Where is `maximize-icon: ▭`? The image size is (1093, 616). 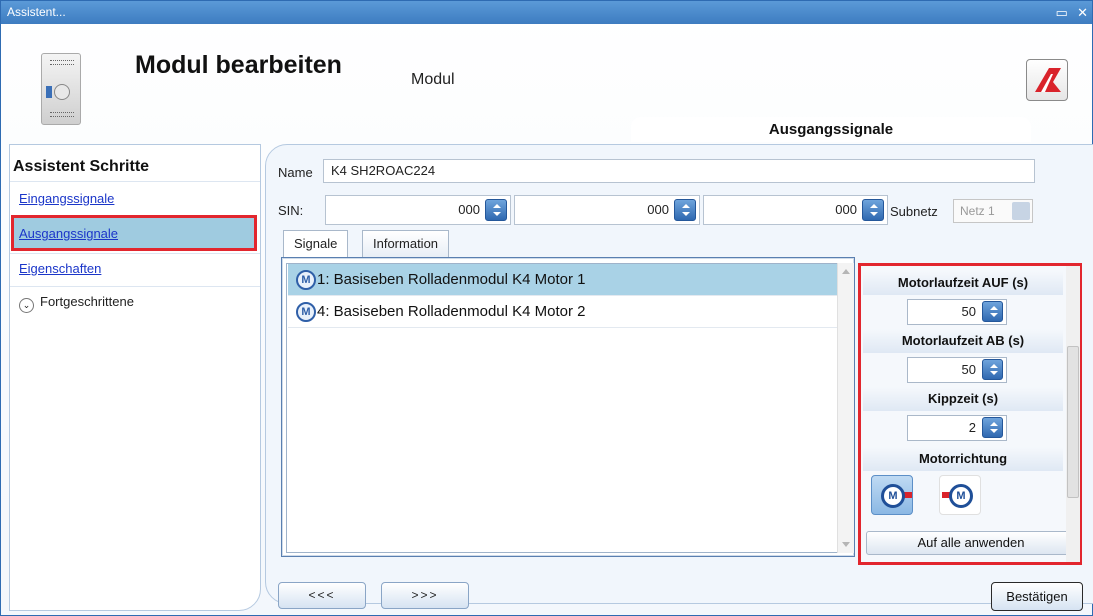
maximize-icon: ▭ is located at coordinates (1061, 12).